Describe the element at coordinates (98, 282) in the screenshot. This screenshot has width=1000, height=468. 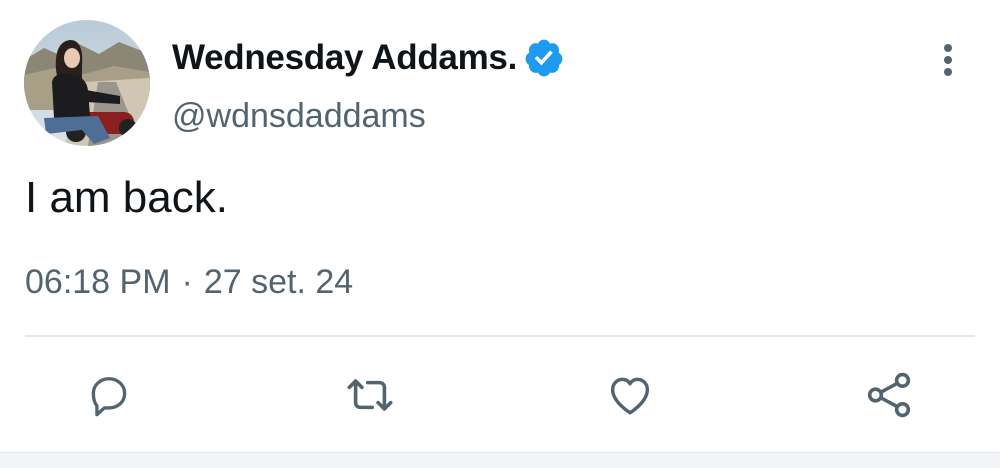
I see `tweet-time: 06:18 PM` at that location.